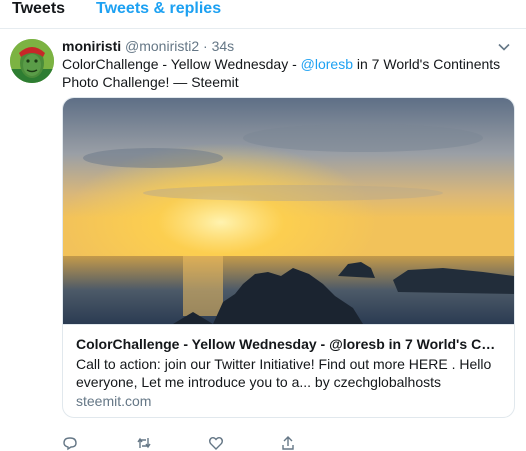 Image resolution: width=526 pixels, height=451 pixels. I want to click on tweet-header: moniristi @moniristi2 · 34s, so click(148, 46).